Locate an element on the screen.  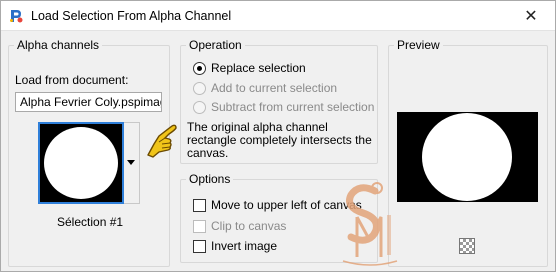
operation-title: Operation is located at coordinates (215, 45).